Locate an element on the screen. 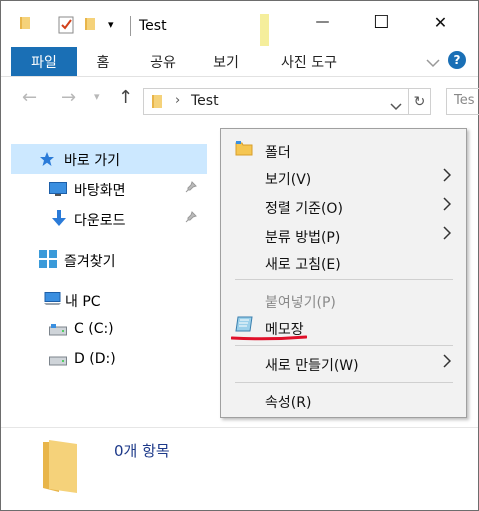 Image resolution: width=479 pixels, height=511 pixels. sidebar-item-label: 내 PC is located at coordinates (83, 302).